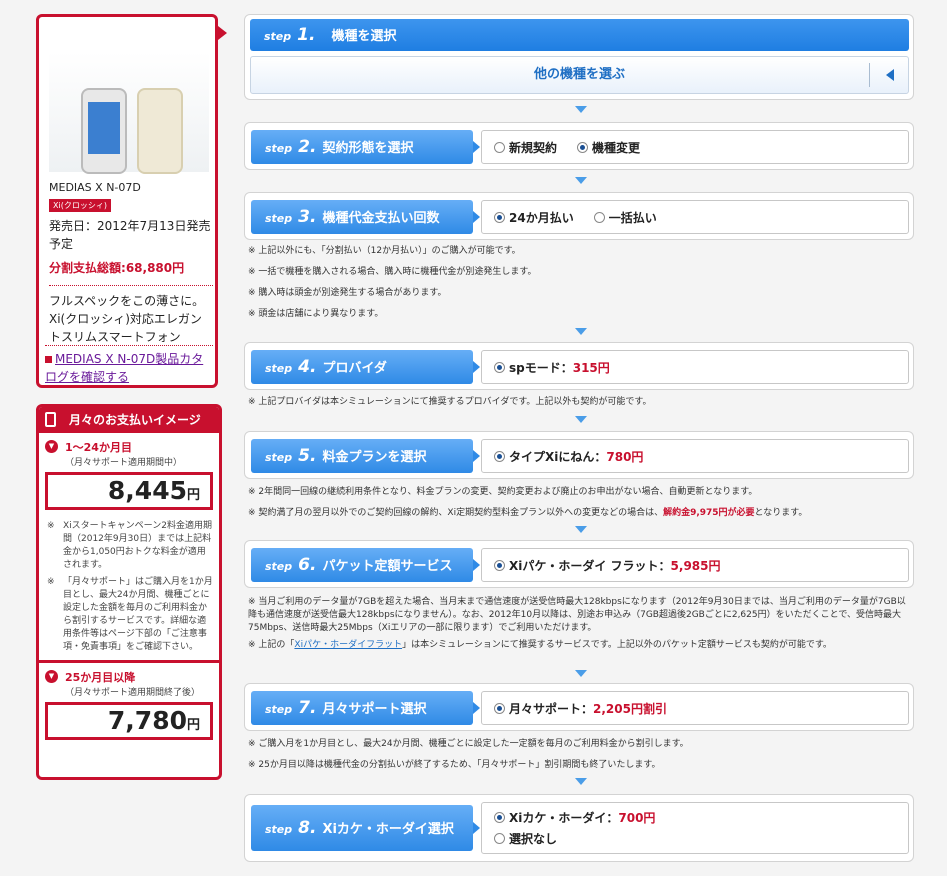 The width and height of the screenshot is (947, 876). I want to click on step-8-label: step 8. Xiカケ・ホーダイ選択, so click(362, 828).